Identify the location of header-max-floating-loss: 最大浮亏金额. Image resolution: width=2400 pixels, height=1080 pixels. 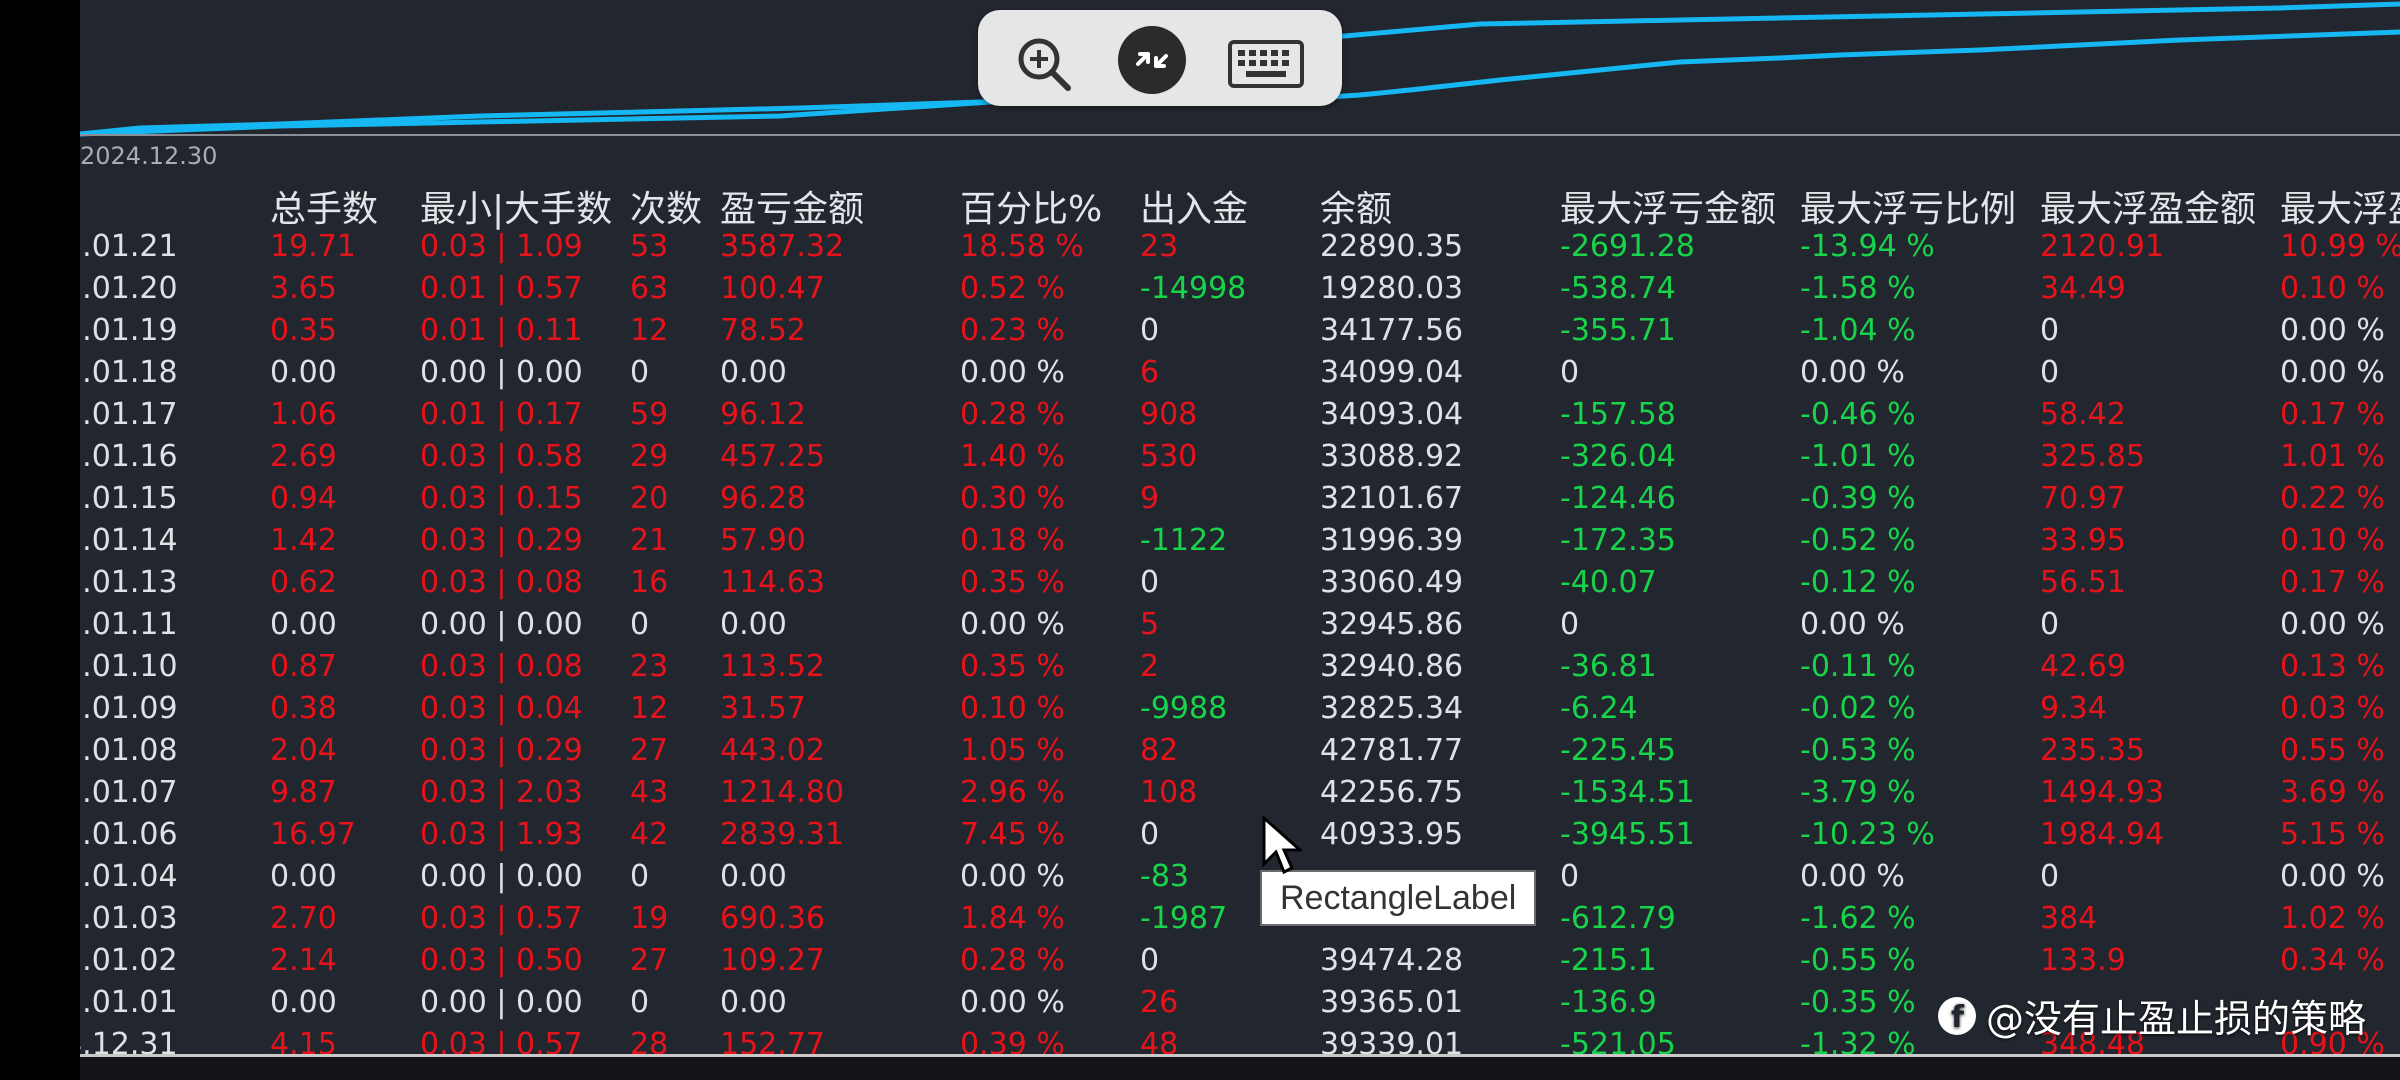
(1668, 209).